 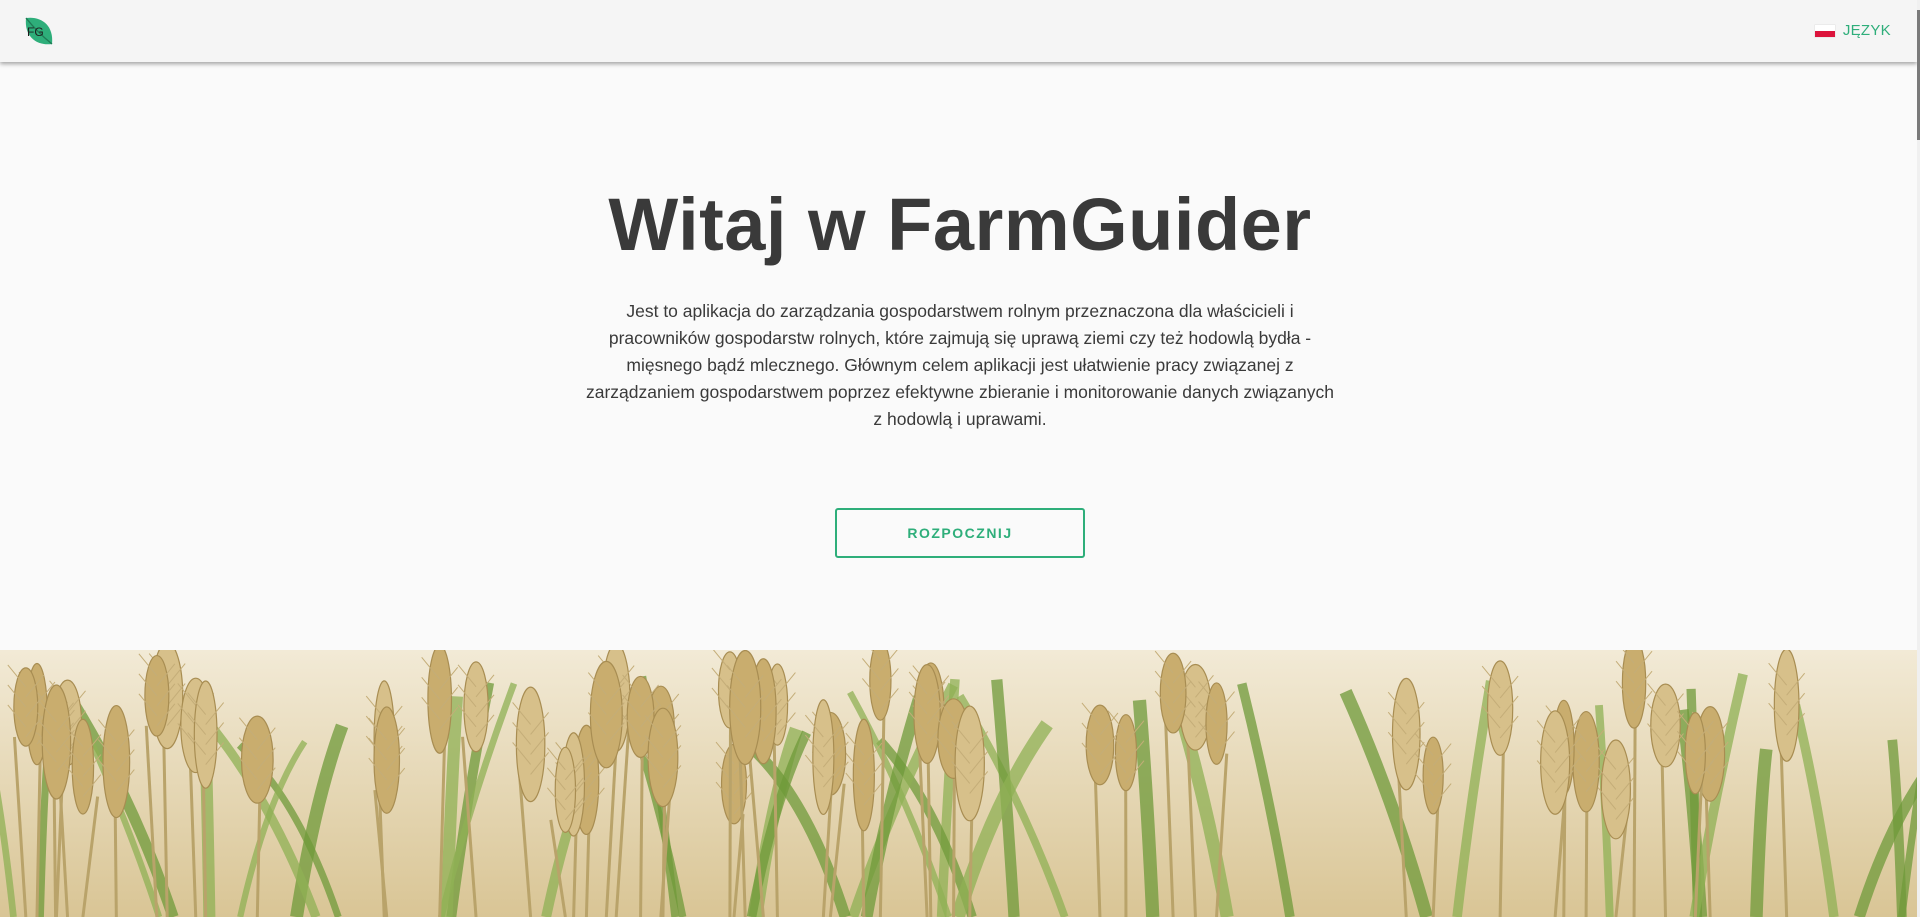 I want to click on language-selector: JĘZYK, so click(x=1852, y=30).